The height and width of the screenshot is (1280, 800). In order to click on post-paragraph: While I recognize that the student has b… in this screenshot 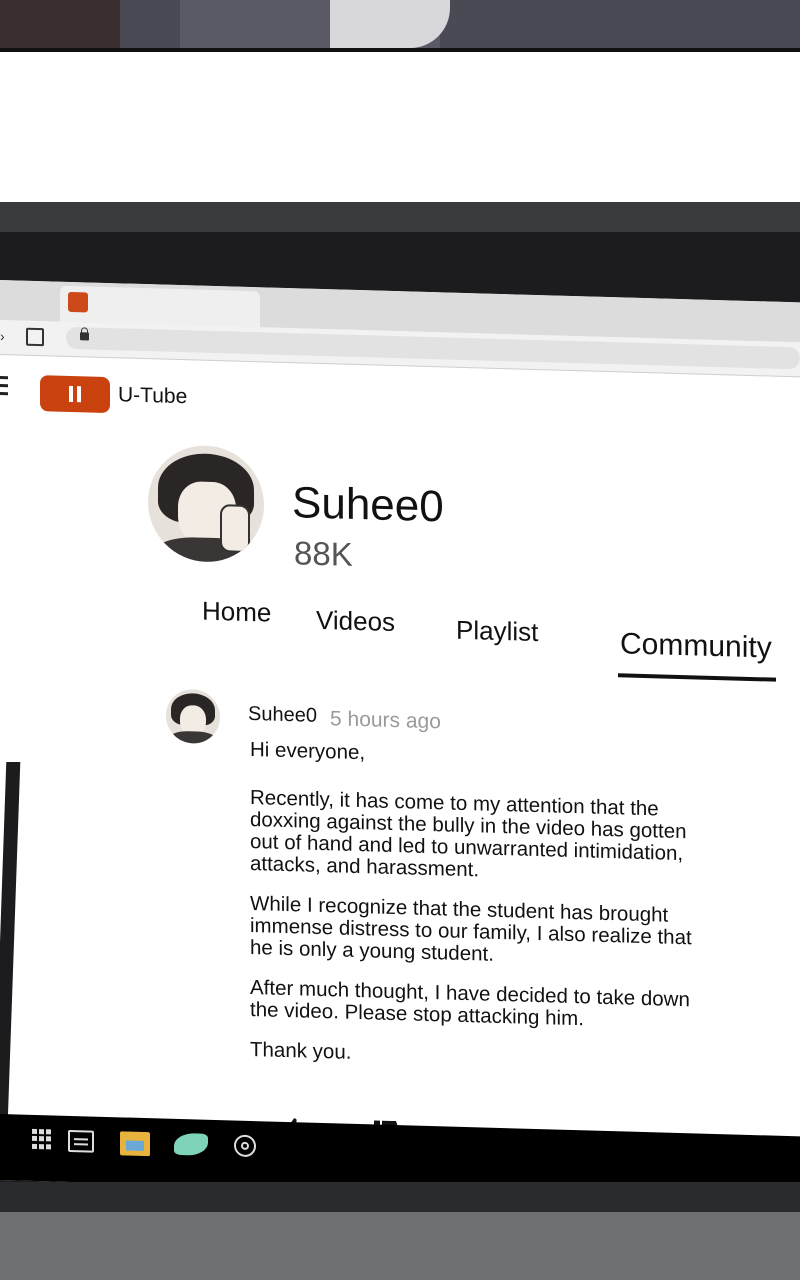, I will do `click(471, 928)`.